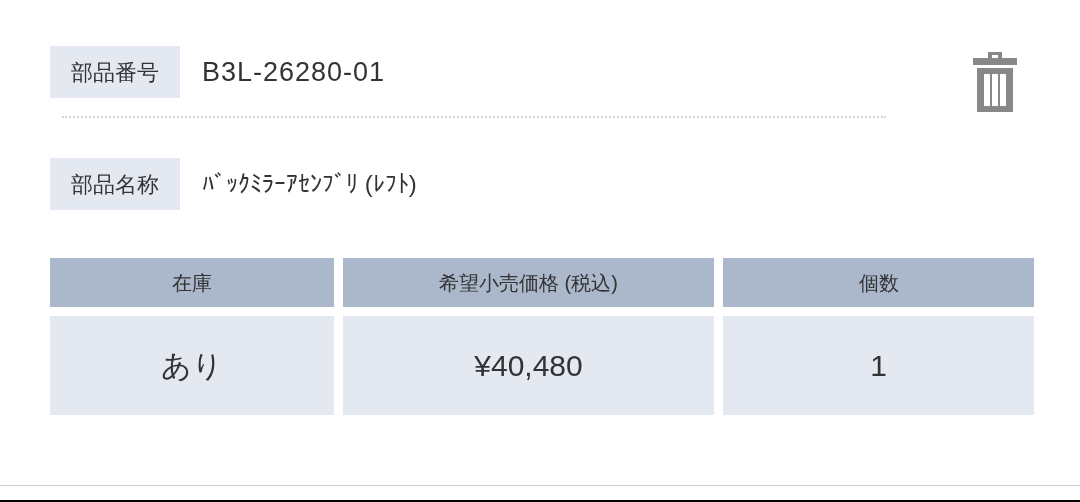  Describe the element at coordinates (115, 72) in the screenshot. I see `field-label: 部品番号` at that location.